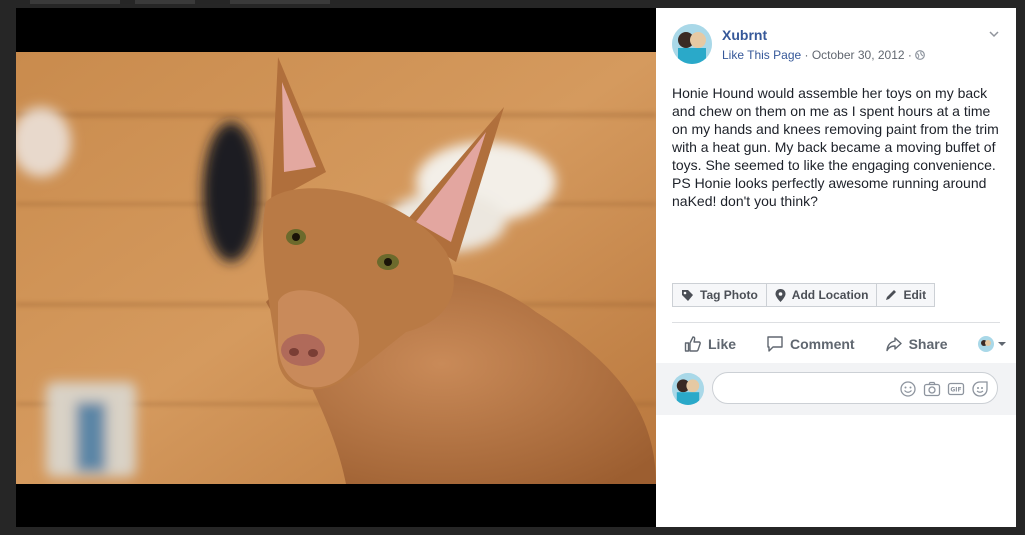  I want to click on edit-label: Edit, so click(915, 295).